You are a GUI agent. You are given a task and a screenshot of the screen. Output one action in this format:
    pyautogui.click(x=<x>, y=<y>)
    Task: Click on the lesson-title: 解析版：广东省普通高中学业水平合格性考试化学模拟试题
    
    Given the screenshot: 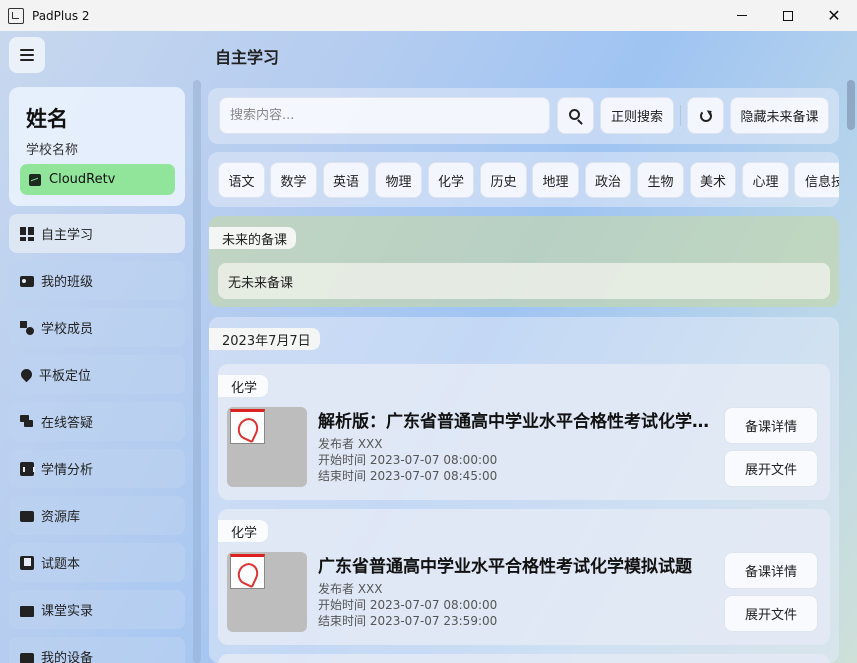 What is the action you would take?
    pyautogui.click(x=517, y=422)
    